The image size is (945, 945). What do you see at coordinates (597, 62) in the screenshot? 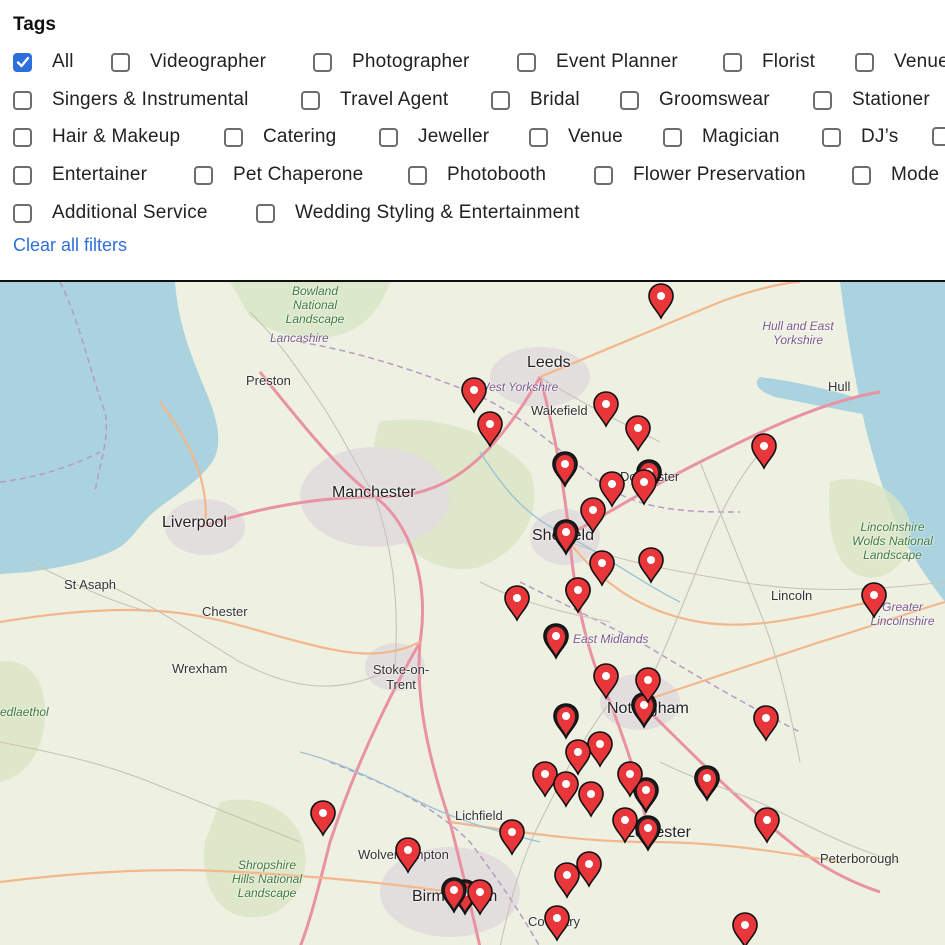
I see `tag-option: Event Planner` at bounding box center [597, 62].